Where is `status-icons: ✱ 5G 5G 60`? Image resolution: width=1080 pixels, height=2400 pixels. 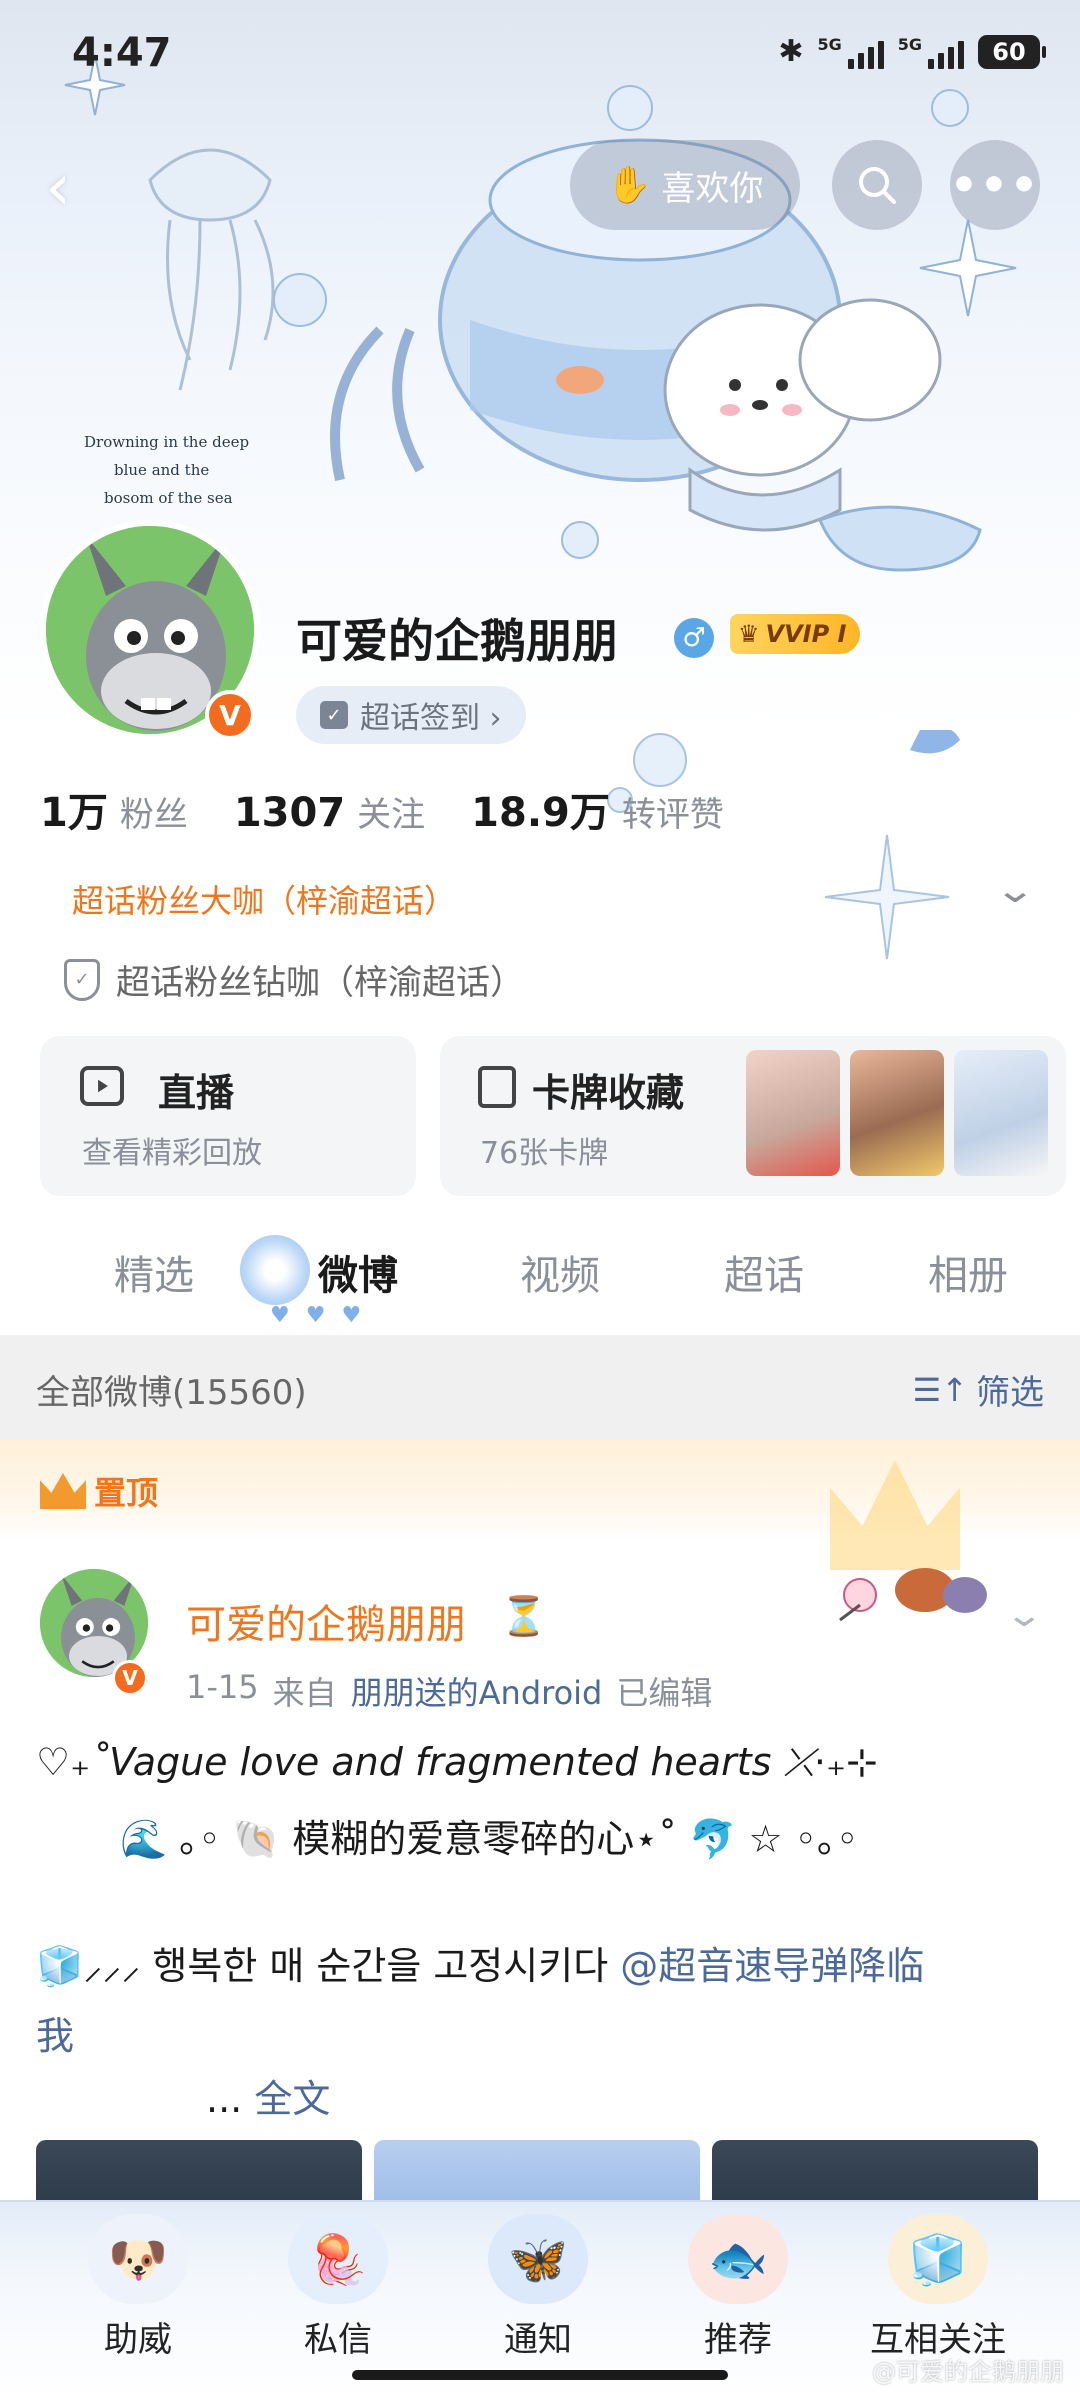
status-icons: ✱ 5G 5G 60 is located at coordinates (912, 51).